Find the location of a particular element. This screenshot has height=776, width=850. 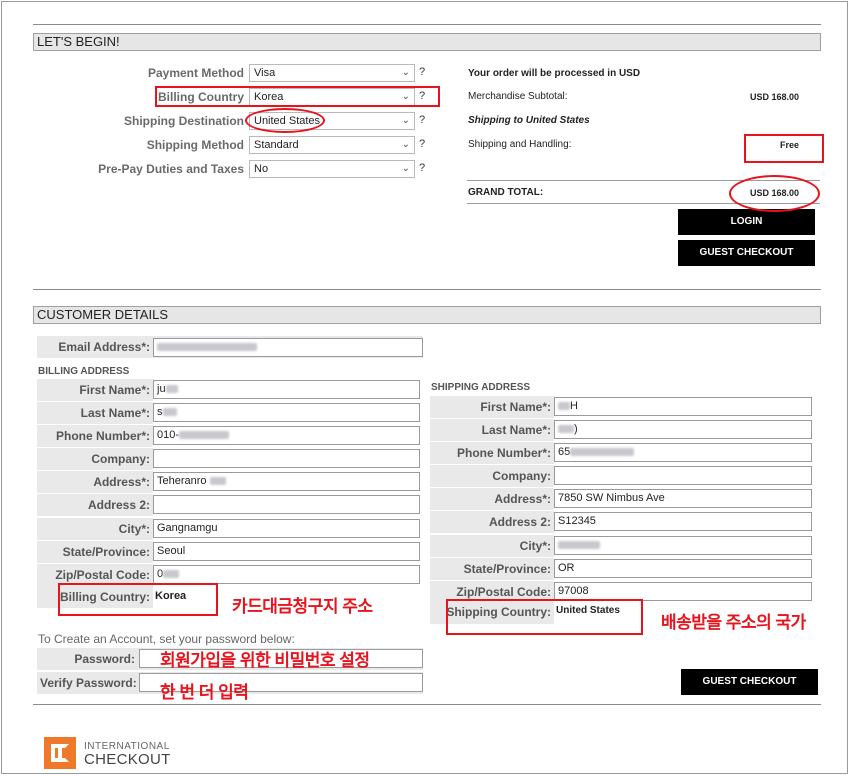

subtotal-value: USD 168.00 is located at coordinates (774, 97).